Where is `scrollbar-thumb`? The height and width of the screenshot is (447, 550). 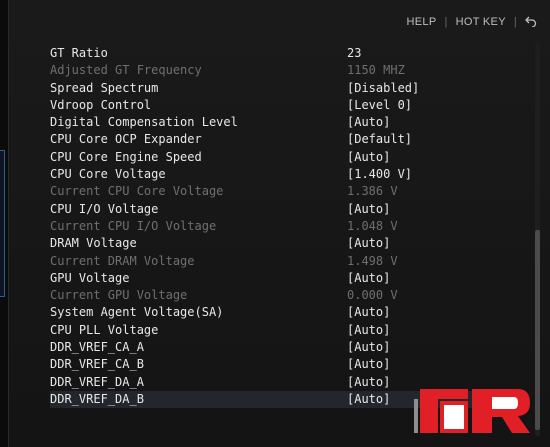
scrollbar-thumb is located at coordinates (537, 330).